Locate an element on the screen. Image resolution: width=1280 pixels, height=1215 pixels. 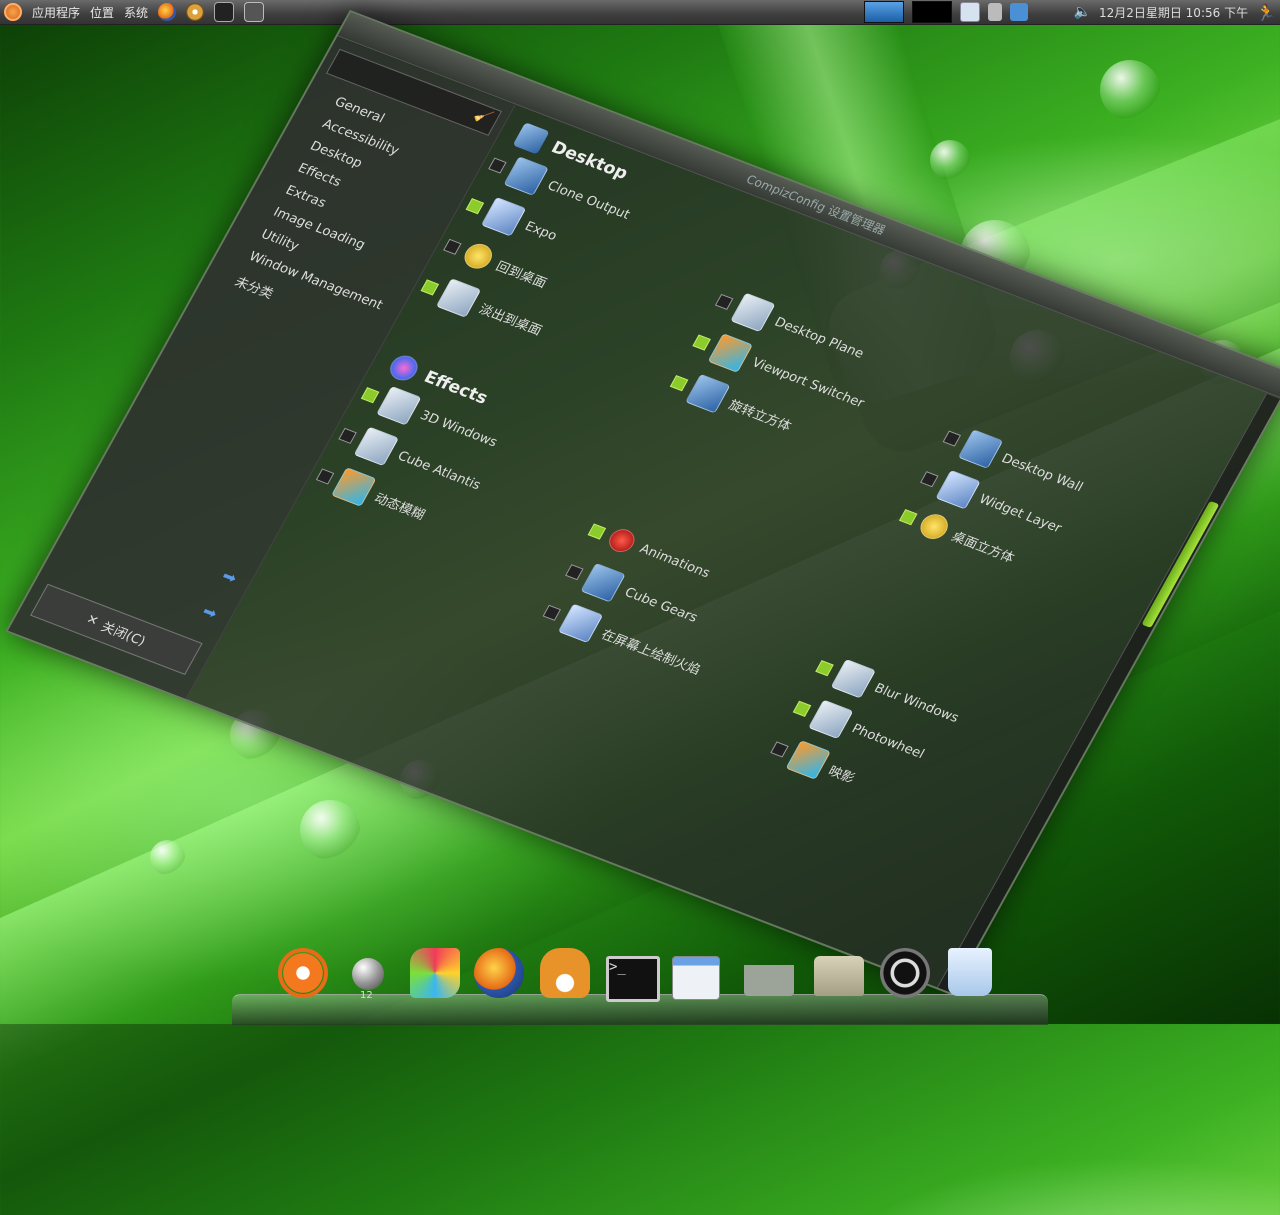
plugin-label: Desktop Wall is located at coordinates (1042, 472).